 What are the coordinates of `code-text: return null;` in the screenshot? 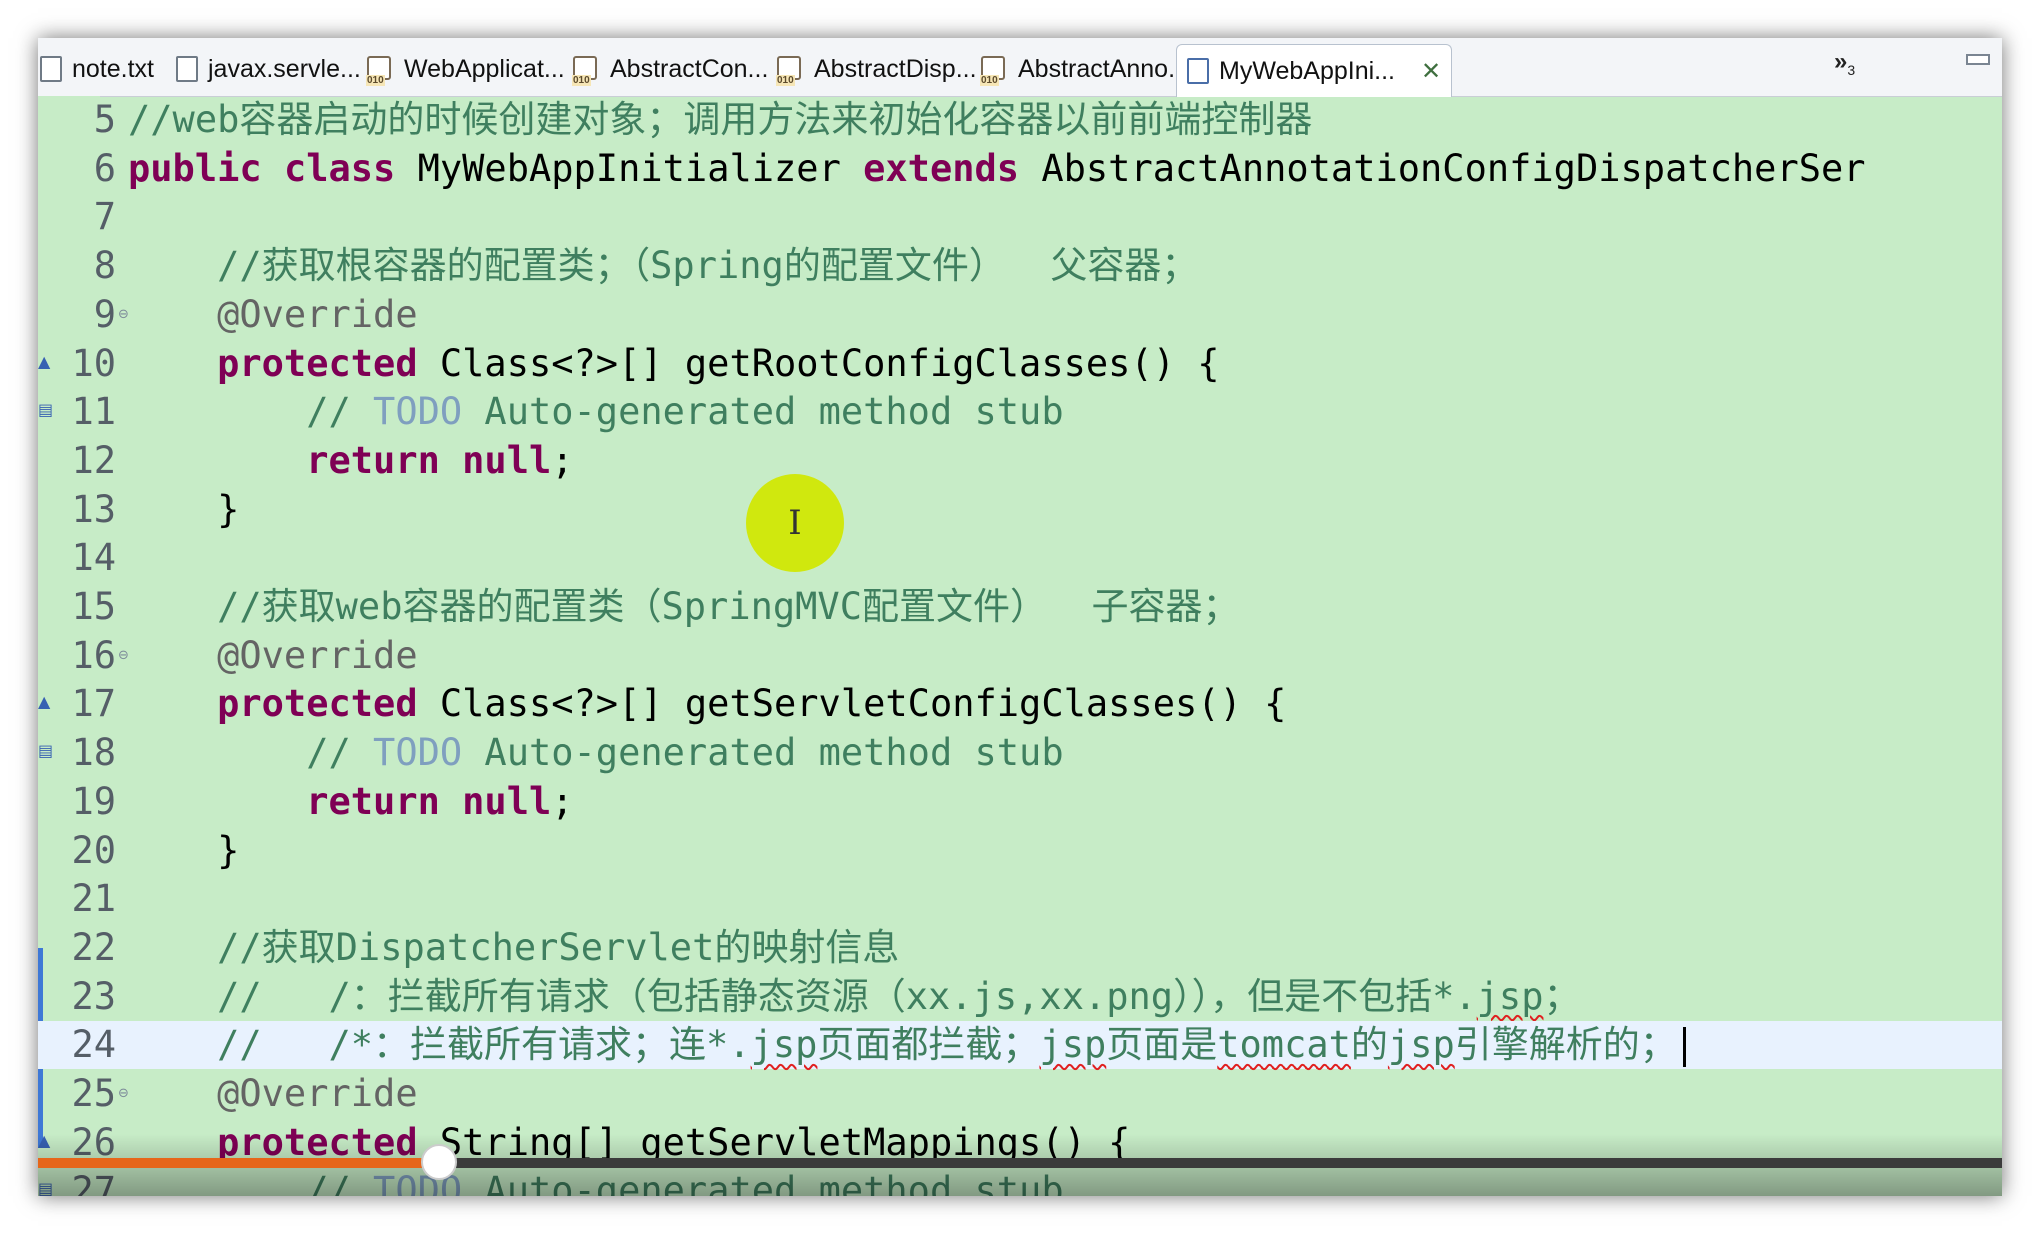 It's located at (350, 802).